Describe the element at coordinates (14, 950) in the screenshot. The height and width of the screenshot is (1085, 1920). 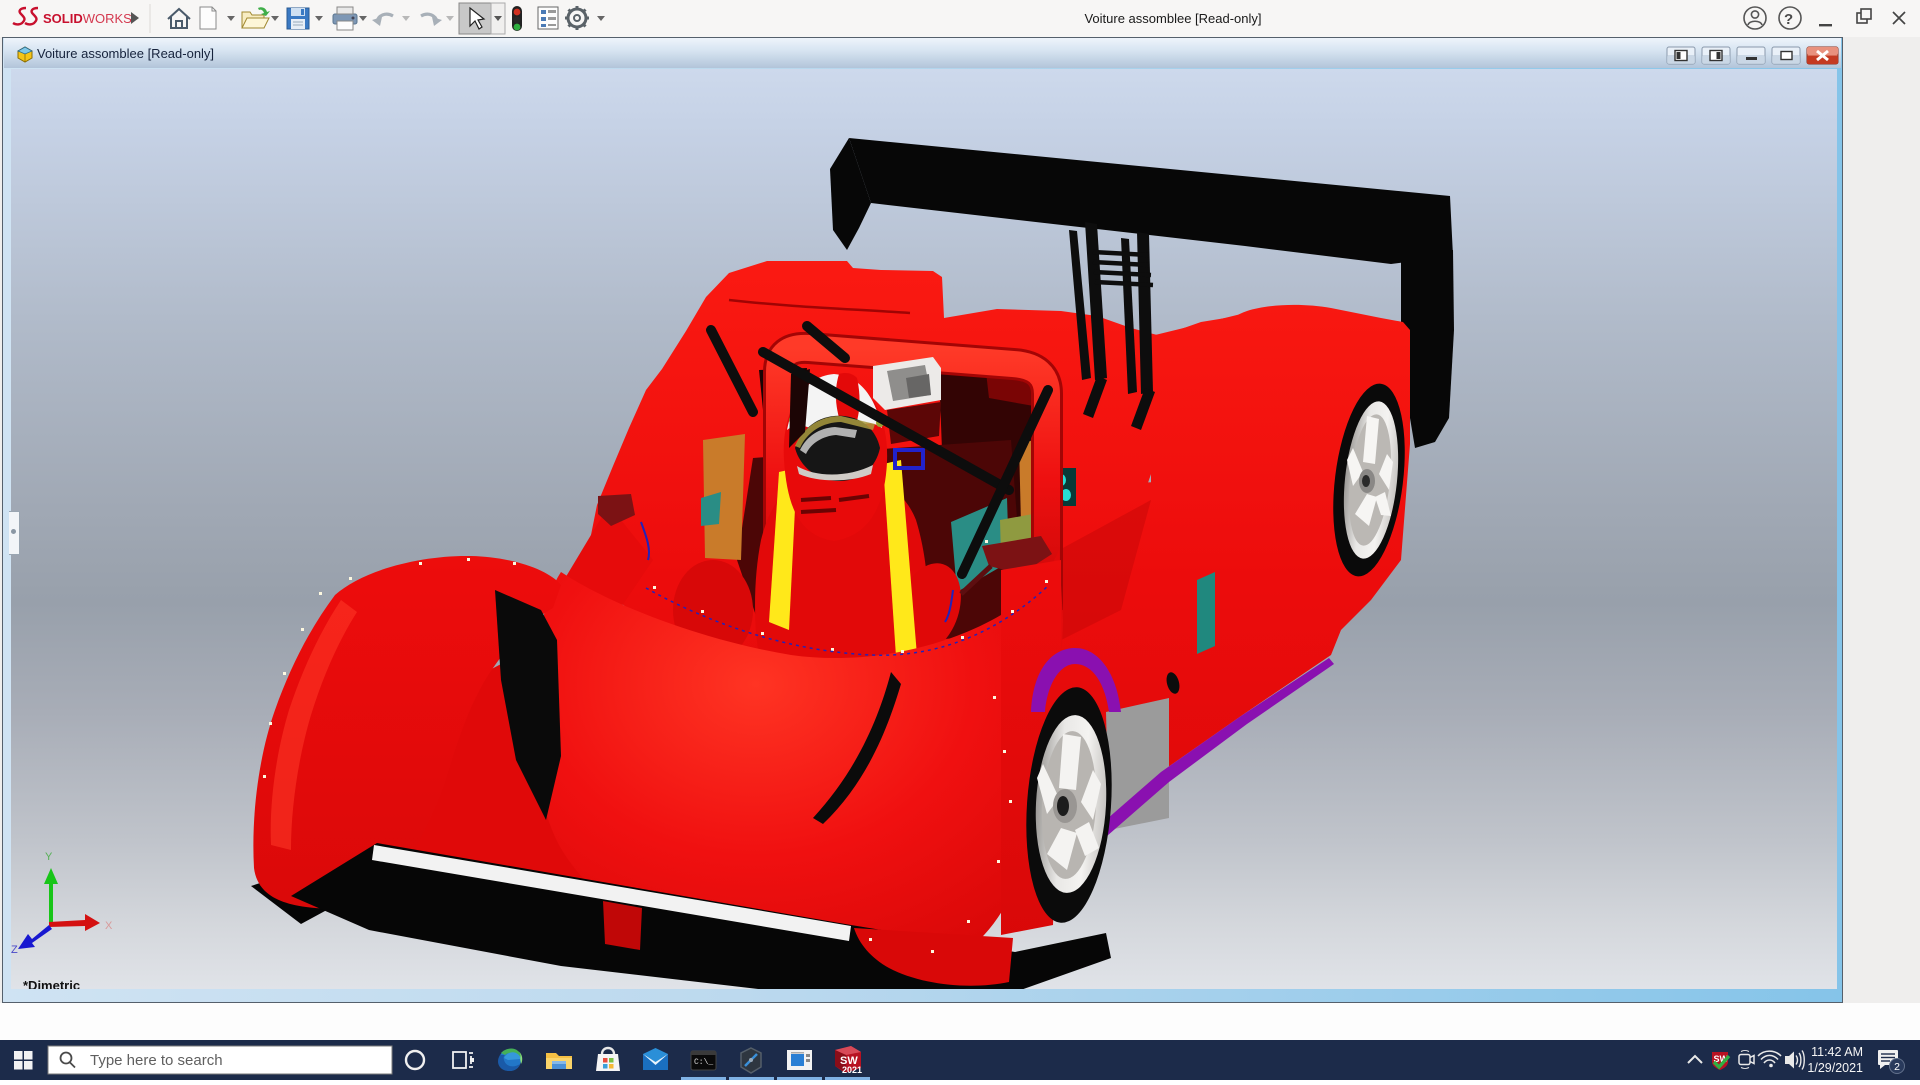
I see `svg-text: Z` at that location.